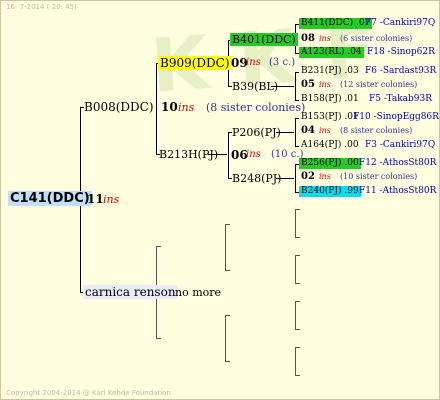 This screenshot has height=400, width=440. What do you see at coordinates (264, 39) in the screenshot?
I see `gen3-queen-1: B401(DDC)` at bounding box center [264, 39].